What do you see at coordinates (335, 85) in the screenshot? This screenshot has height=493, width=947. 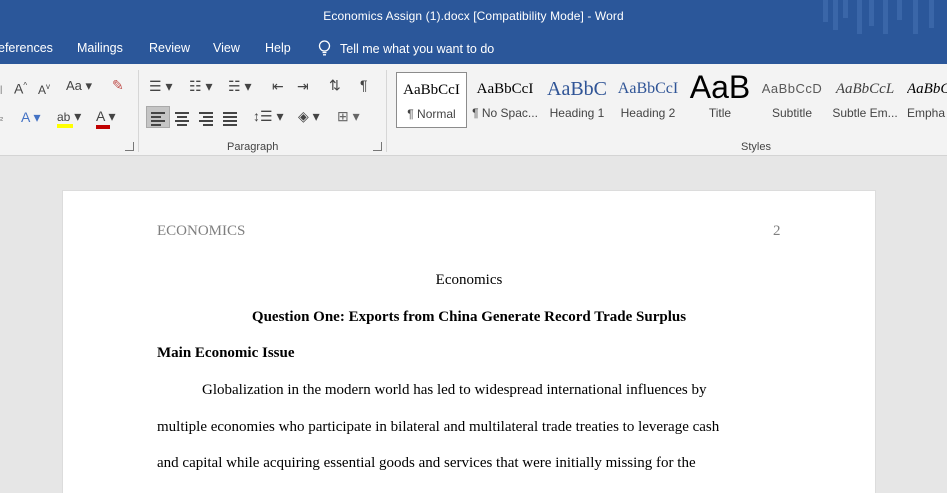 I see `sort-button: ⇅` at bounding box center [335, 85].